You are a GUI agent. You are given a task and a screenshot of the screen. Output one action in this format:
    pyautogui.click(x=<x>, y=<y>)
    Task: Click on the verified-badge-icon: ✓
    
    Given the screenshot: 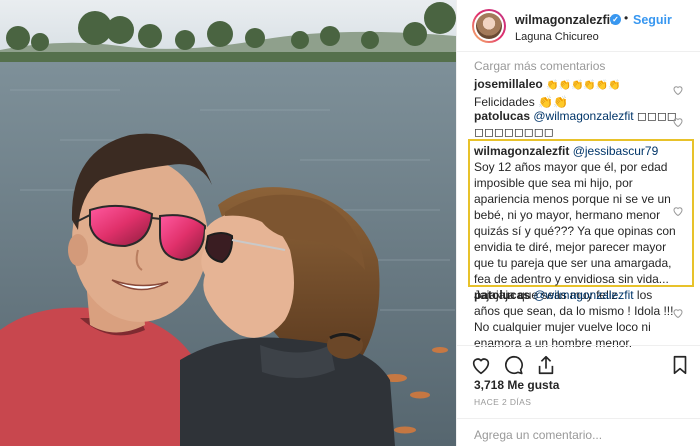 What is the action you would take?
    pyautogui.click(x=615, y=19)
    